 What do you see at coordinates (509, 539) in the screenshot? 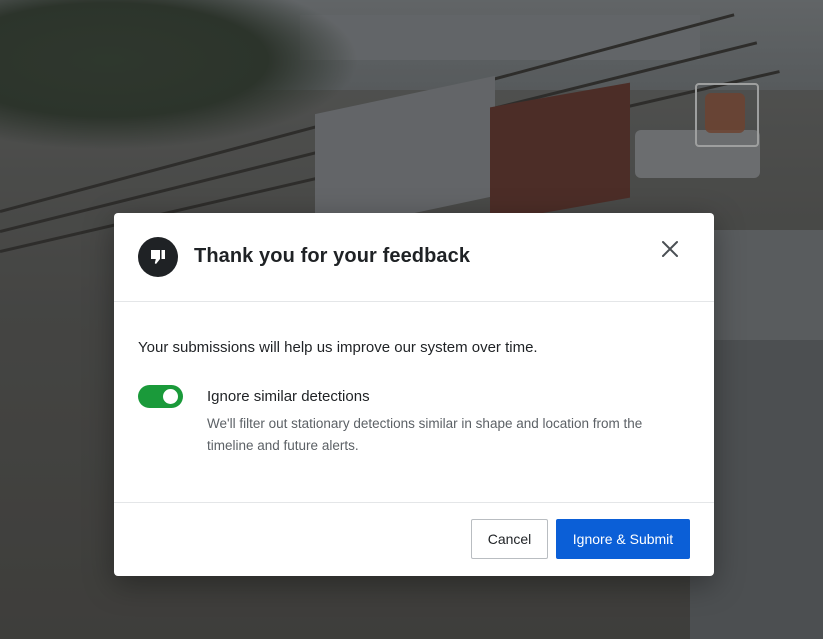
I see `cancel-button: Cancel` at bounding box center [509, 539].